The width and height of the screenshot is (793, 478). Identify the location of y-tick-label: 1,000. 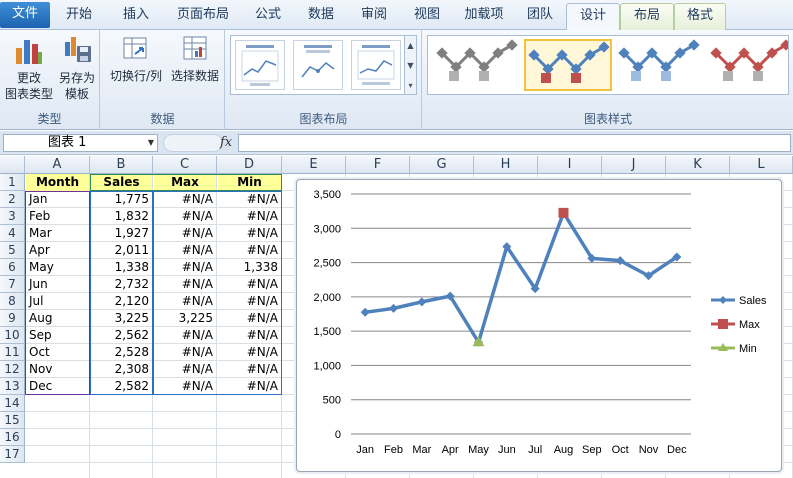
(327, 366).